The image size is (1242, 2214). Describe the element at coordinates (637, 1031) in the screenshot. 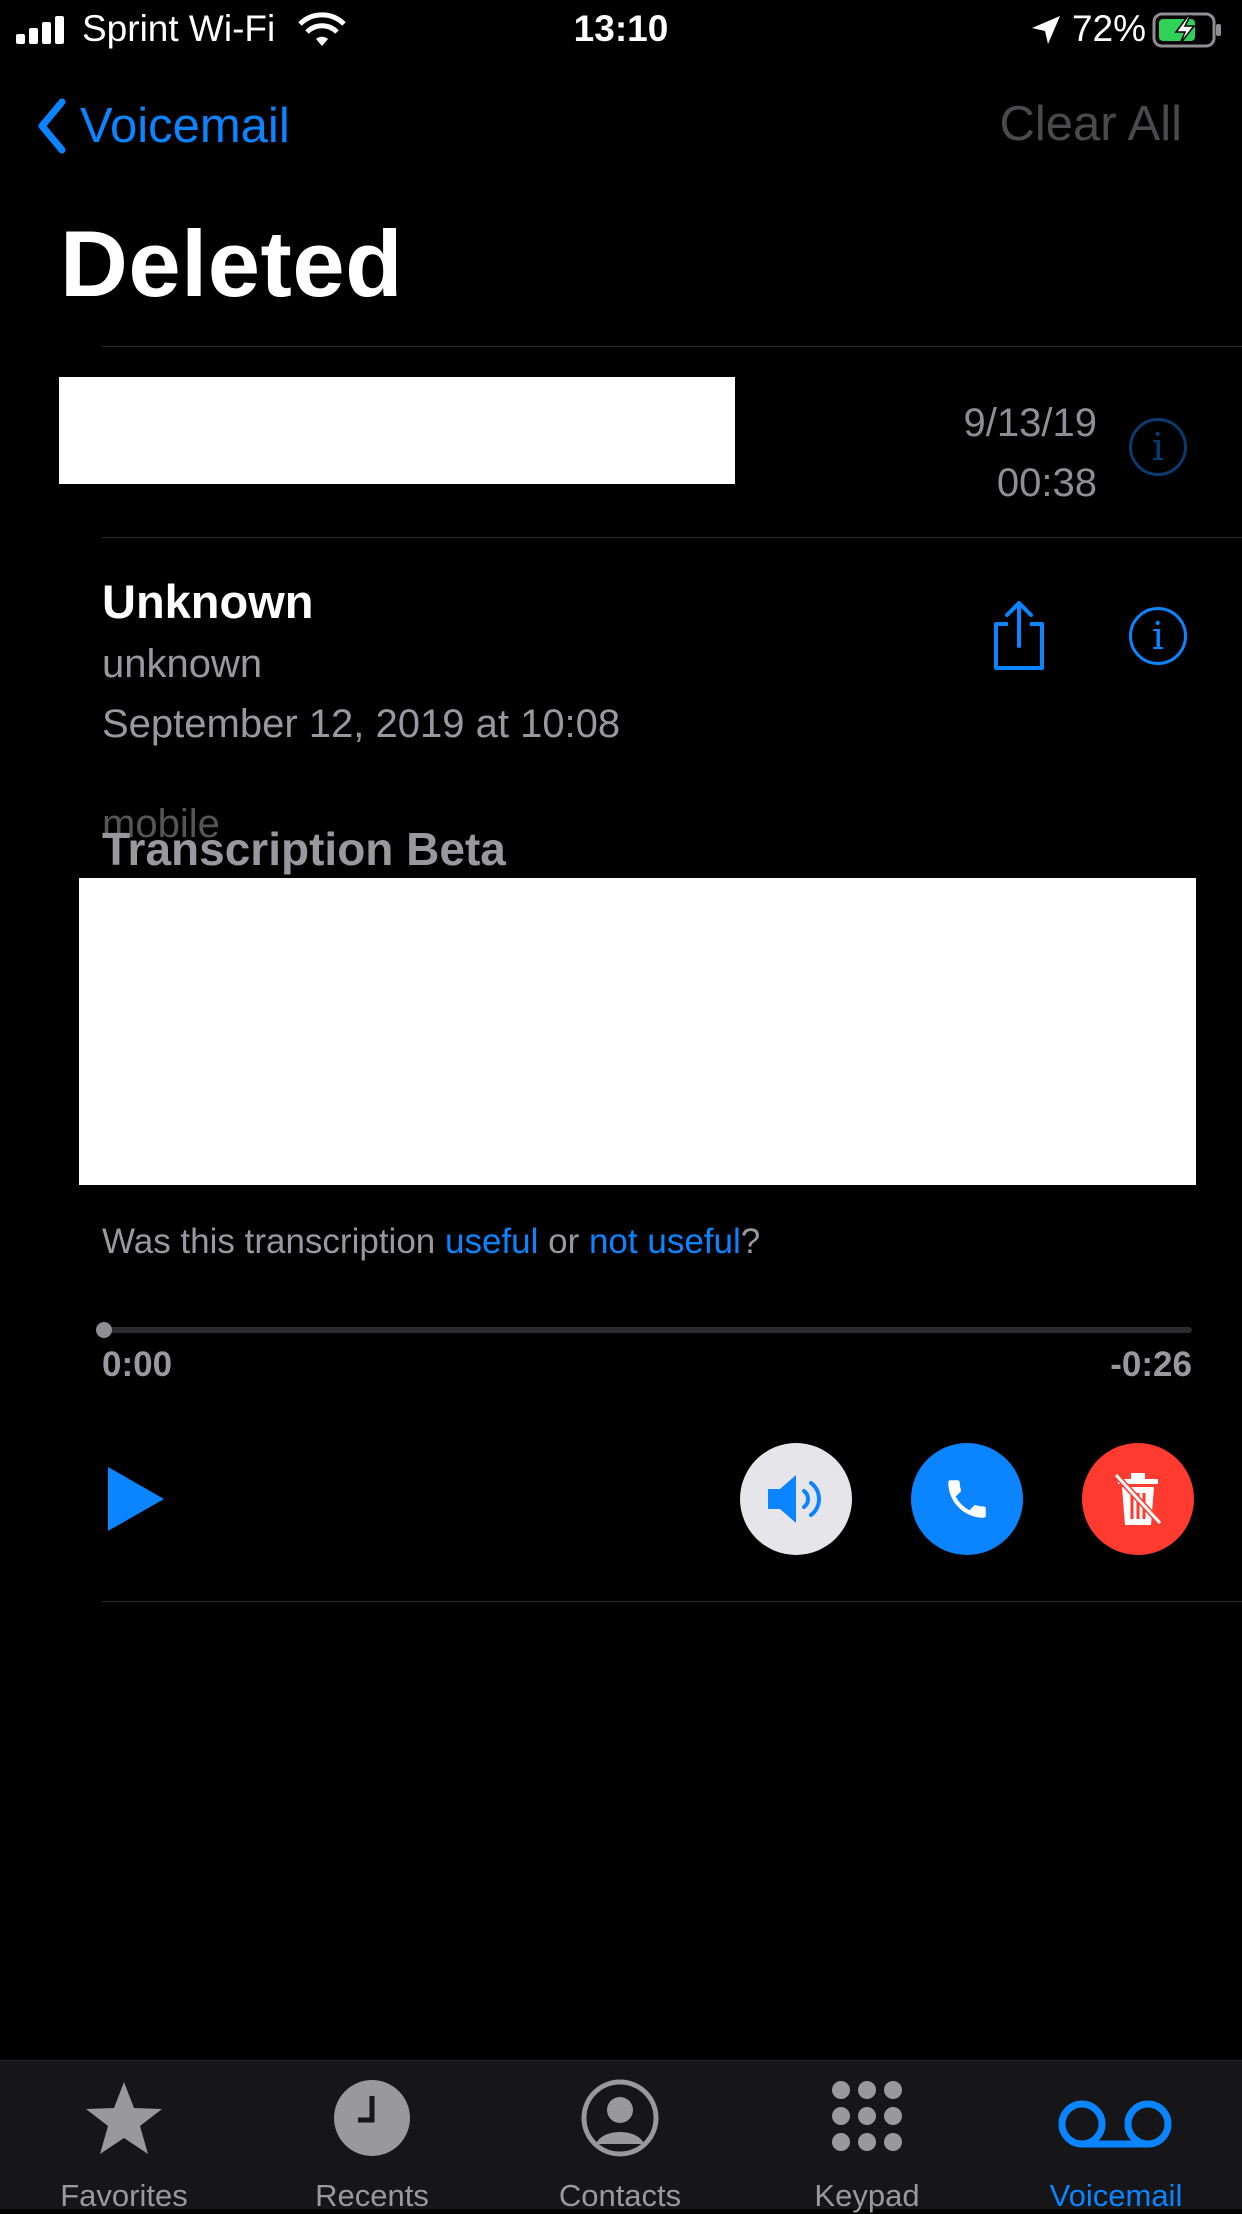

I see `redacted-transcription` at that location.